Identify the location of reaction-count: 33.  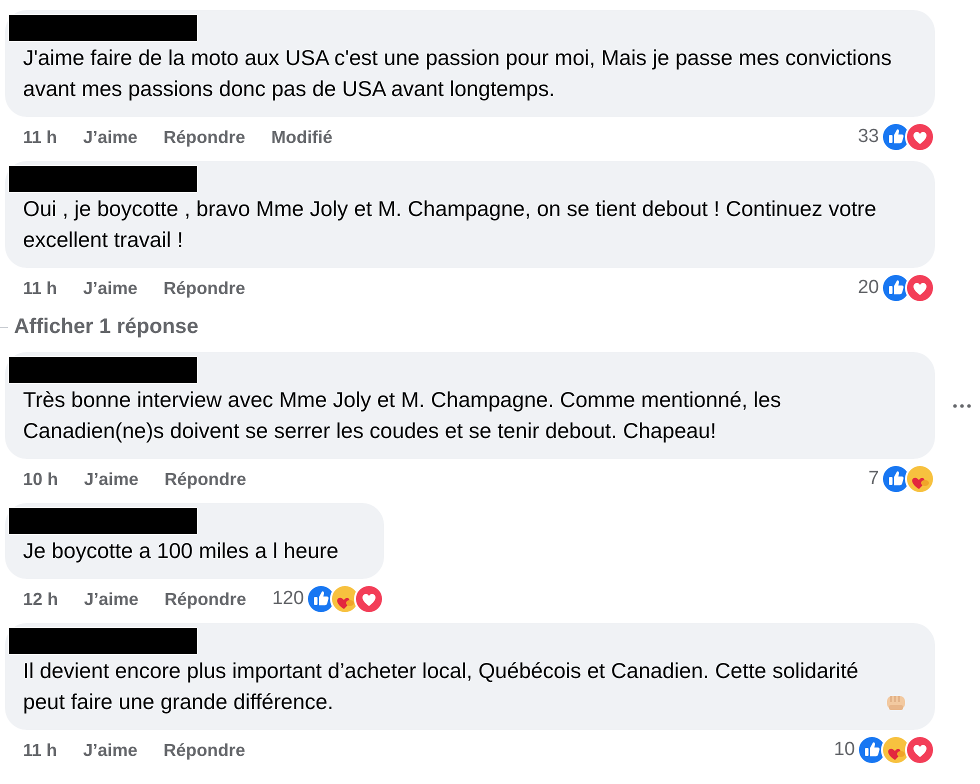
(868, 137).